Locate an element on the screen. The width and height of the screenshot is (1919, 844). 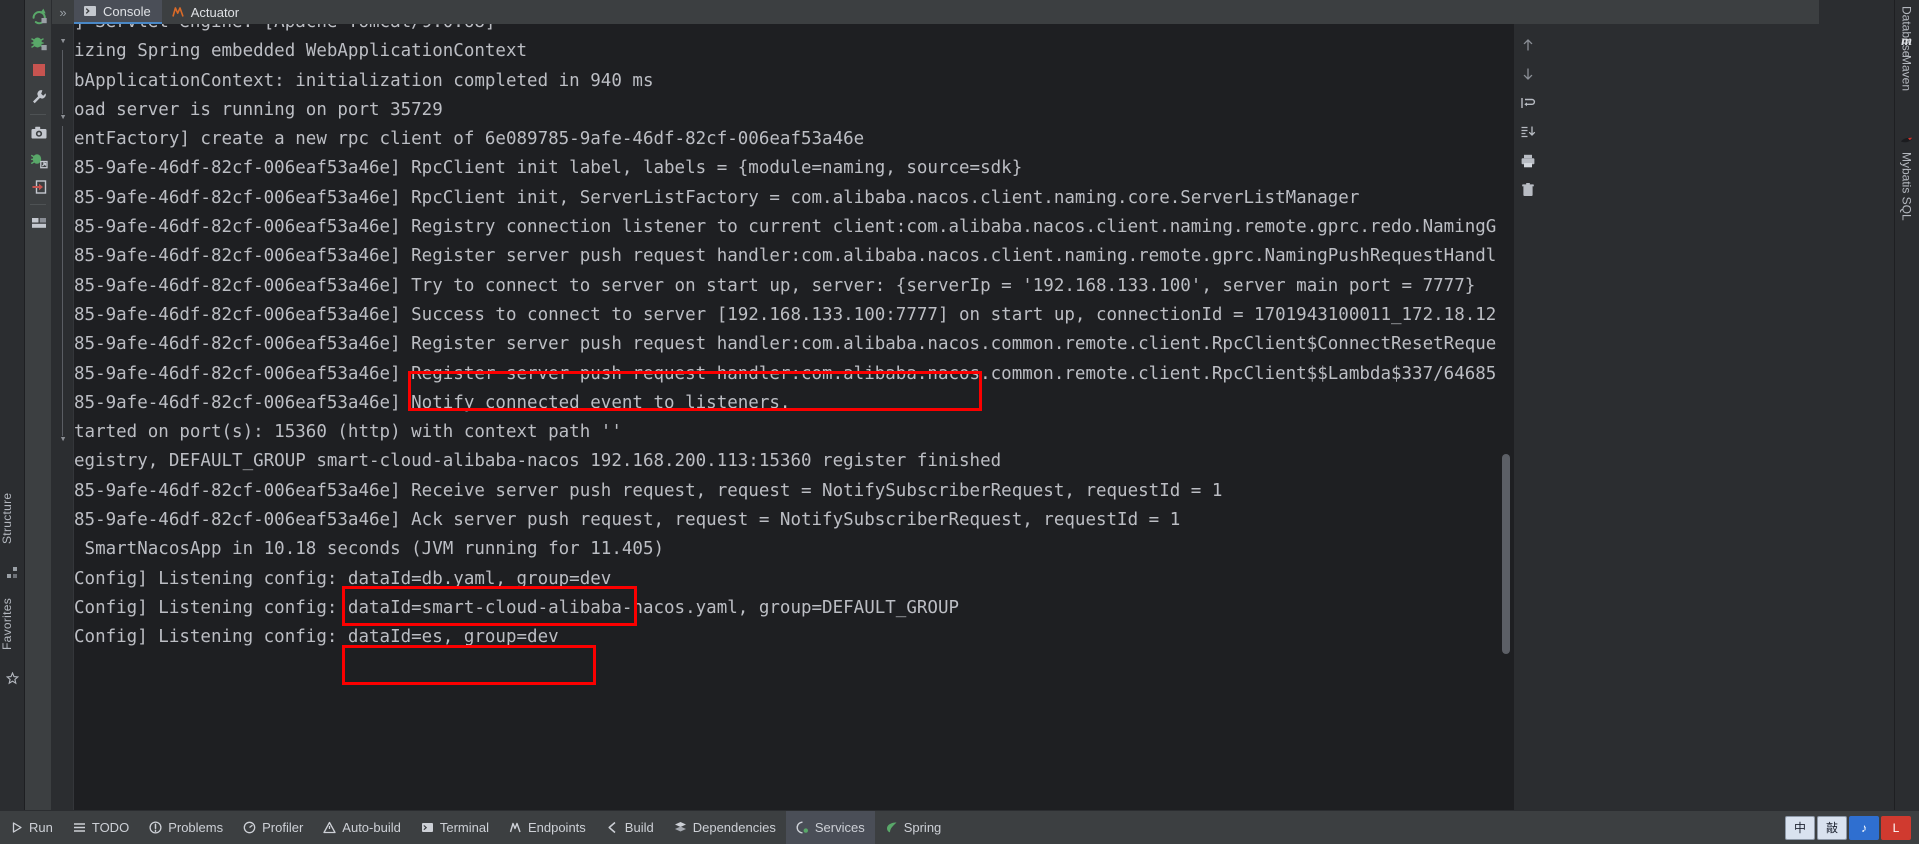
fold-toggle-3: ▾ is located at coordinates (63, 439).